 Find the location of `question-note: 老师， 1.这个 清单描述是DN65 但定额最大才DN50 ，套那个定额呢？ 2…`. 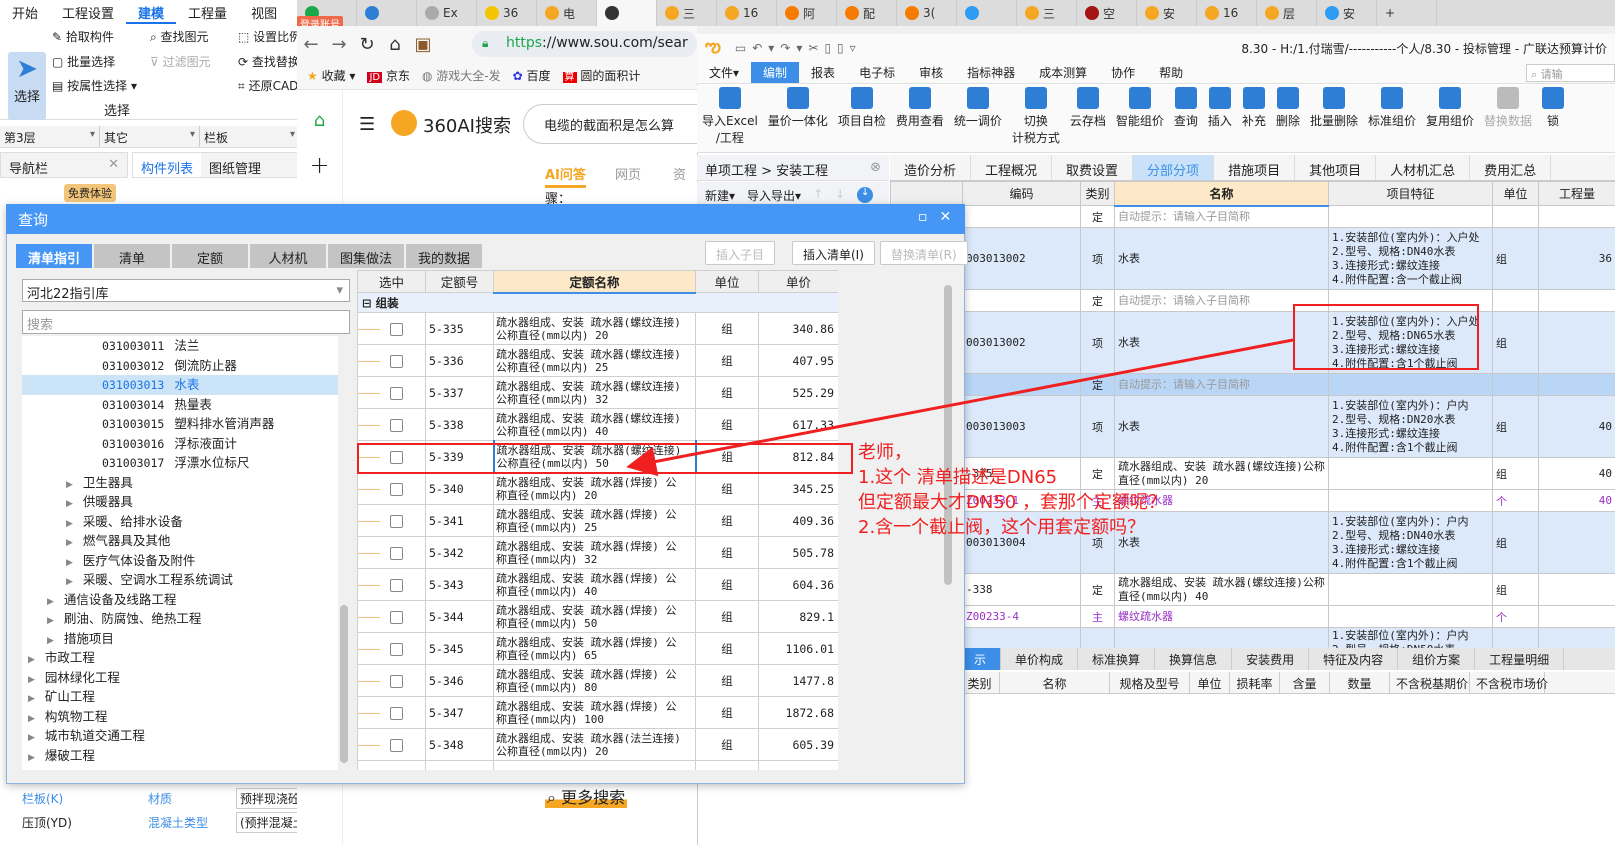

question-note: 老师， 1.这个 清单描述是DN65 但定额最大才DN50 ，套那个定额呢？ 2… is located at coordinates (1012, 490).